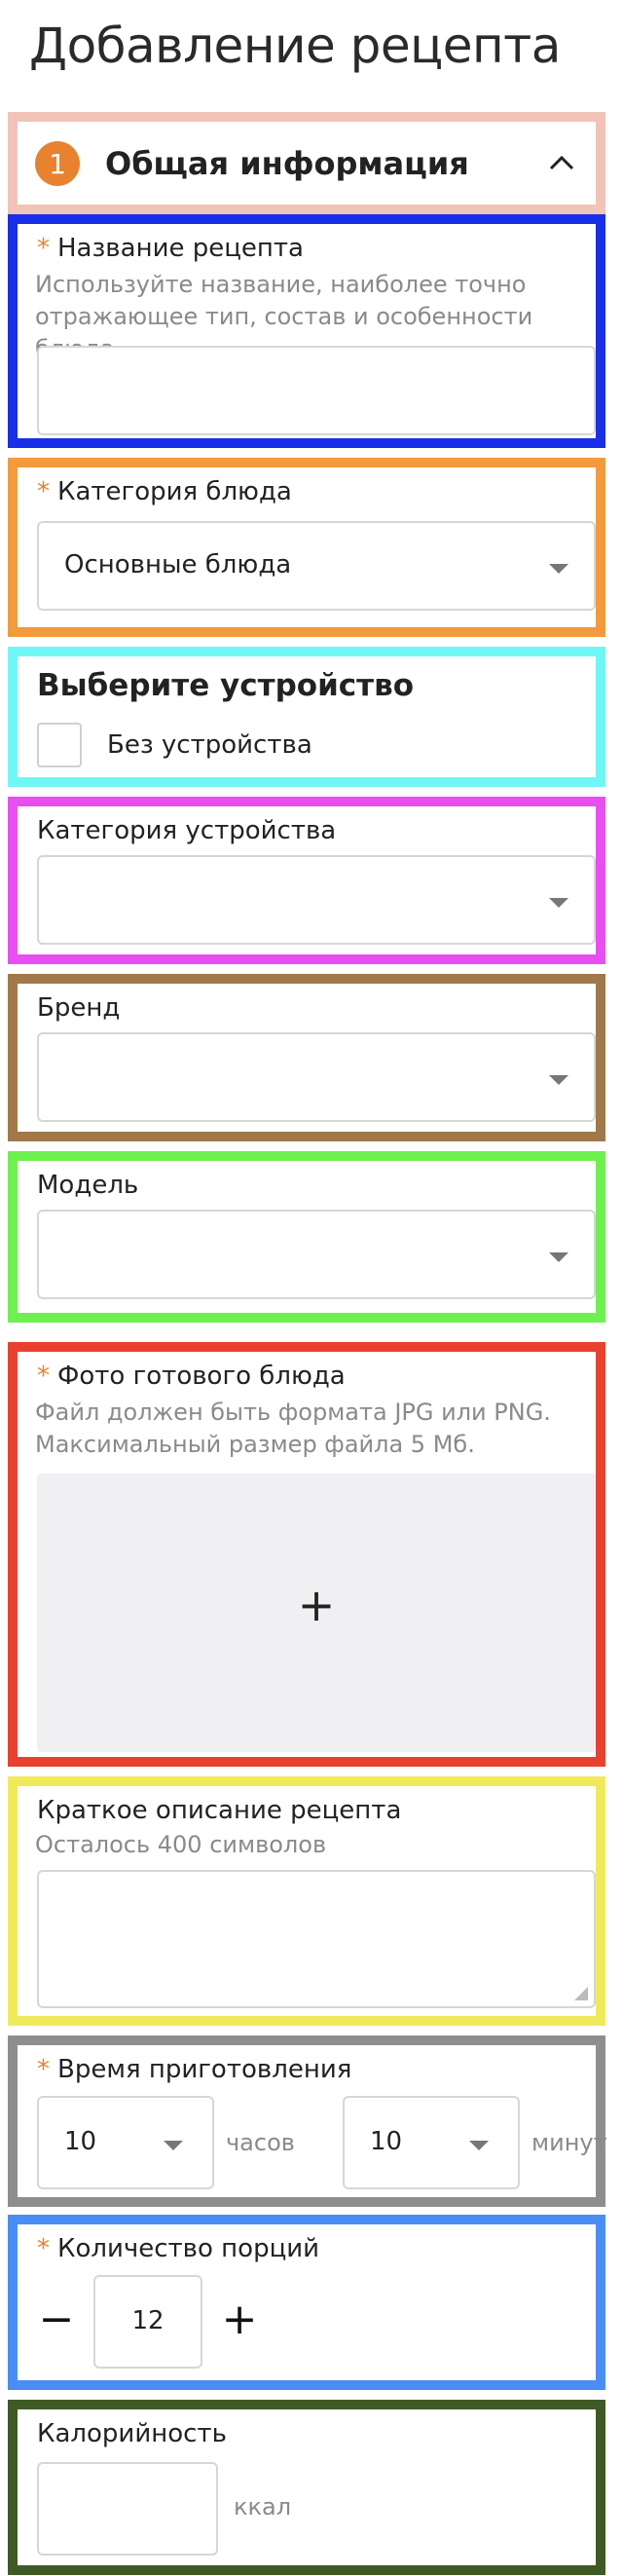 The height and width of the screenshot is (2576, 623). What do you see at coordinates (260, 2142) in the screenshot?
I see `hours-unit: часов` at bounding box center [260, 2142].